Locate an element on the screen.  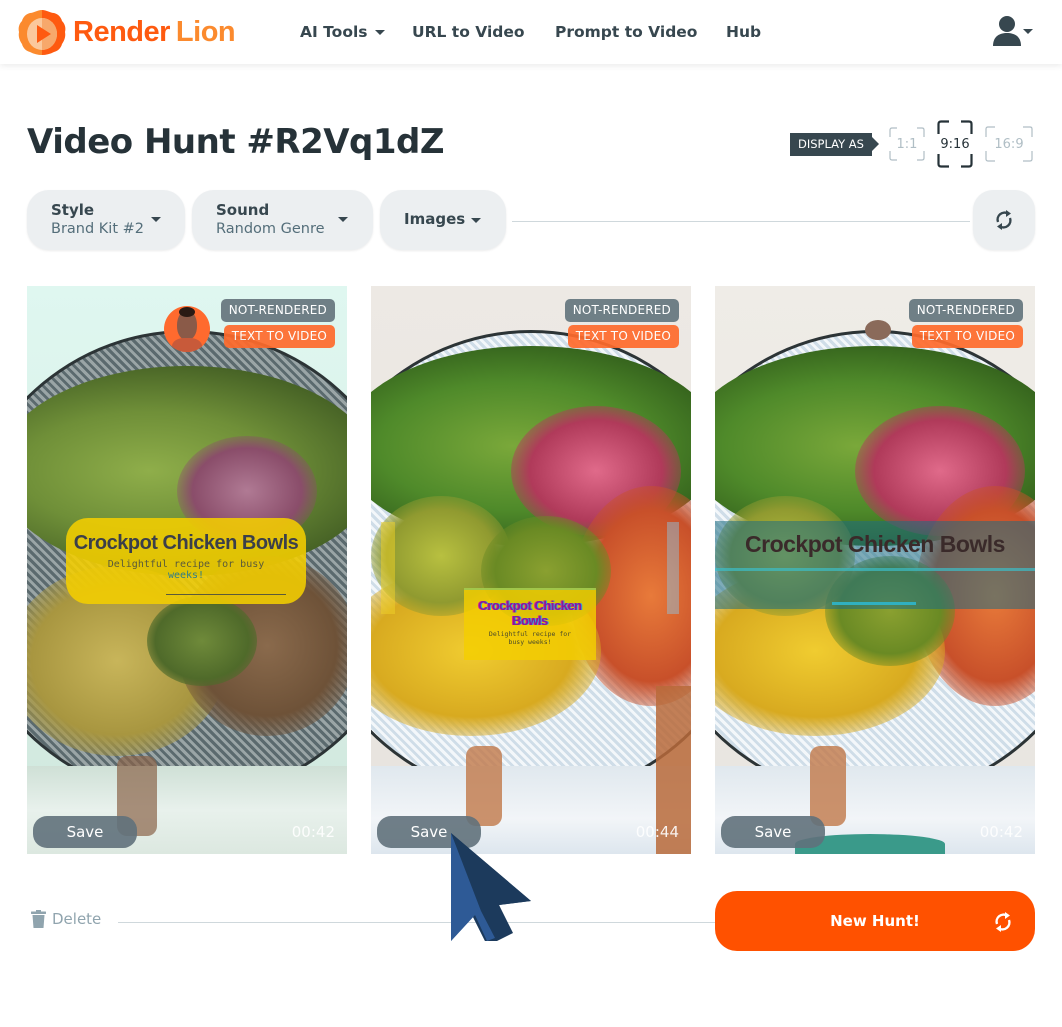
overlay-title: Bowls is located at coordinates (530, 620).